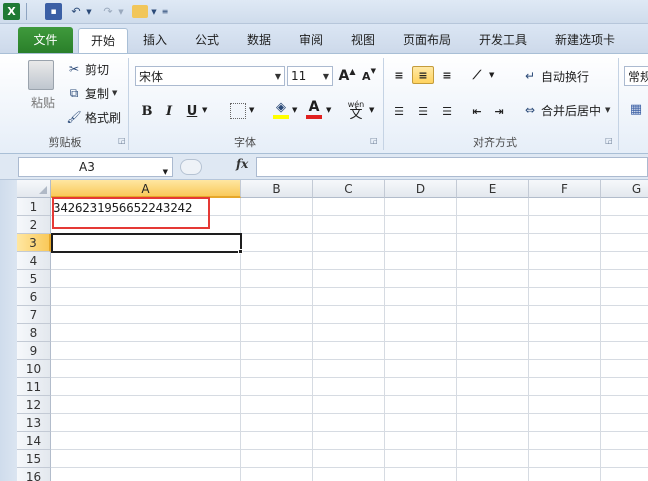 The image size is (648, 481). What do you see at coordinates (146, 189) in the screenshot?
I see `column-header-a: A` at bounding box center [146, 189].